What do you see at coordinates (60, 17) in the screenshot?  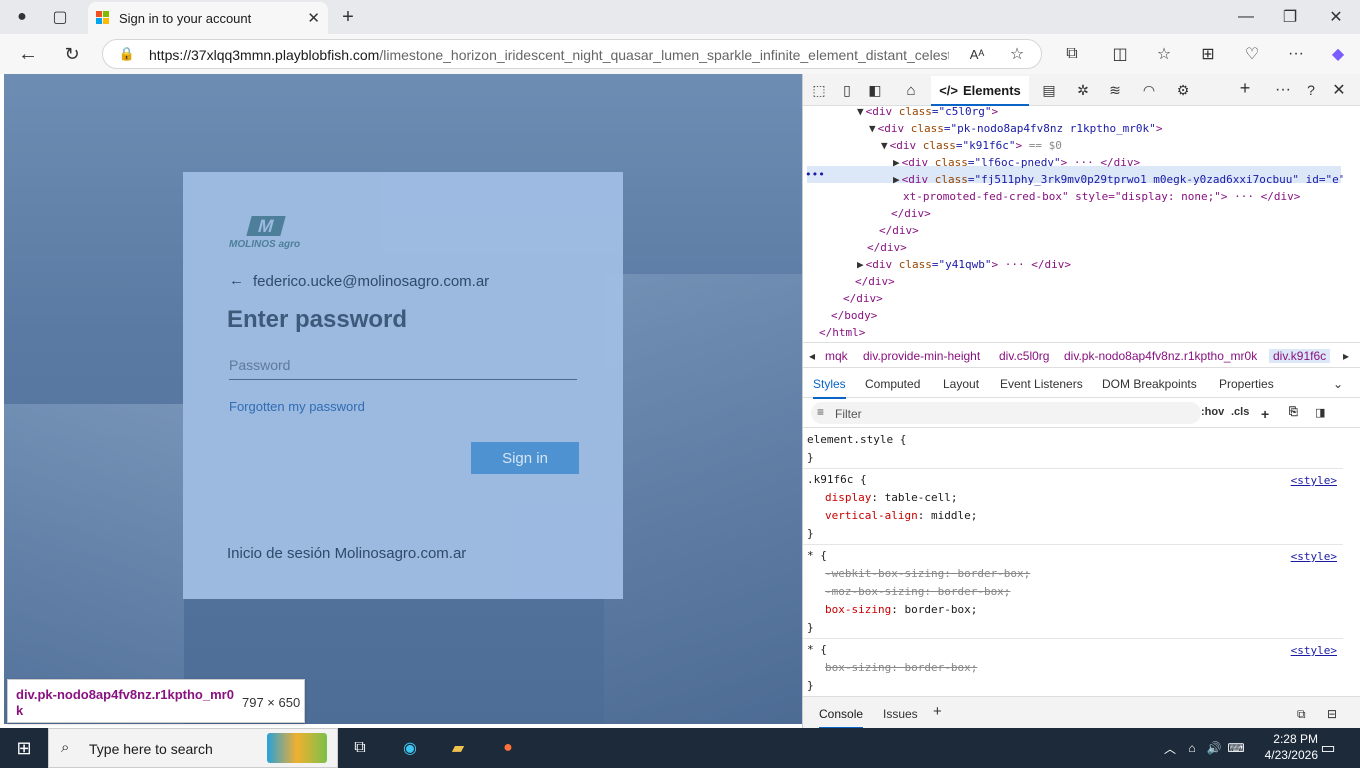 I see `tab-actions-icon: ▢` at bounding box center [60, 17].